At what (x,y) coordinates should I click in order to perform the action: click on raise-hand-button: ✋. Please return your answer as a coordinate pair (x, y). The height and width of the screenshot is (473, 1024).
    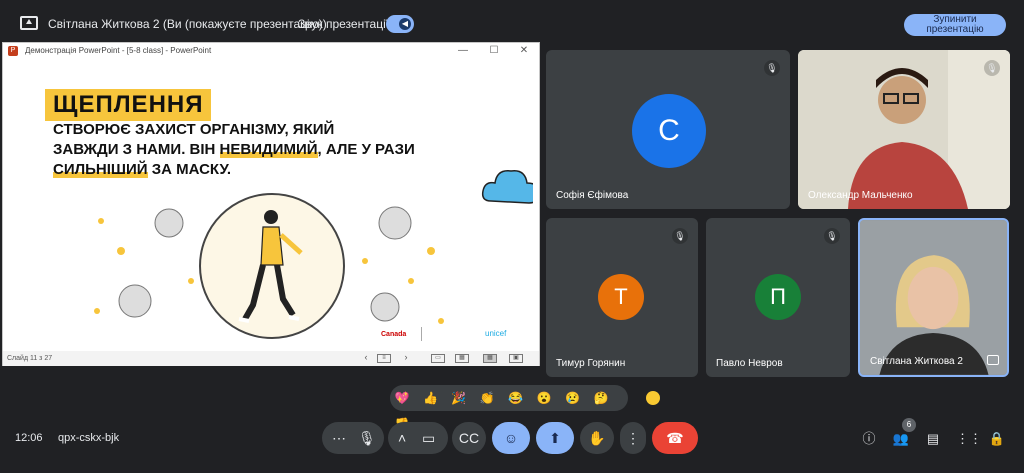
    Looking at the image, I should click on (597, 438).